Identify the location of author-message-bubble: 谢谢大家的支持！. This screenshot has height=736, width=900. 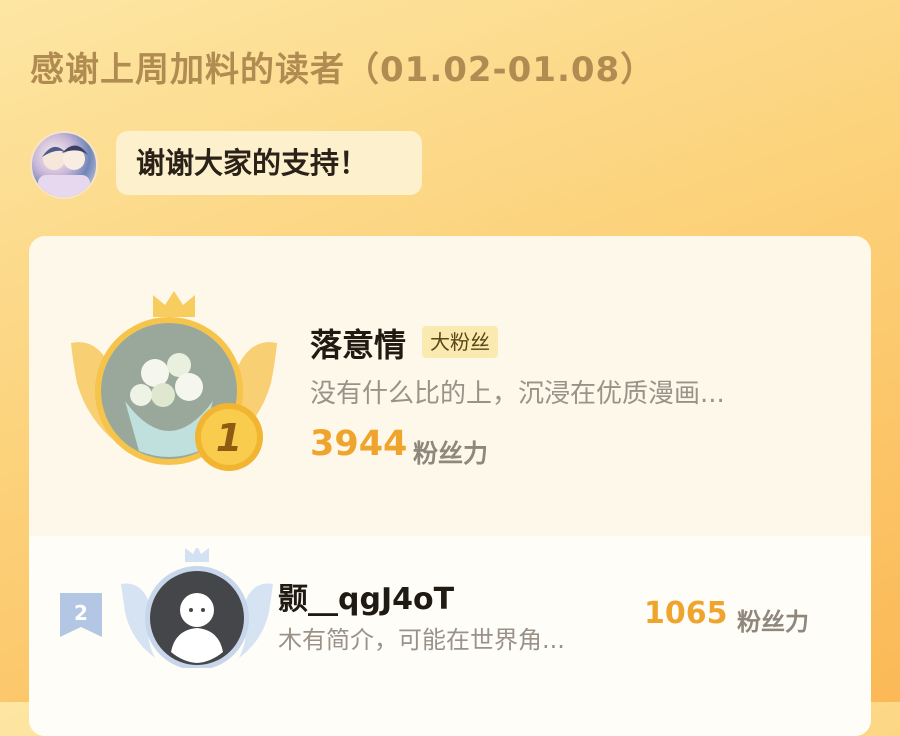
(269, 163).